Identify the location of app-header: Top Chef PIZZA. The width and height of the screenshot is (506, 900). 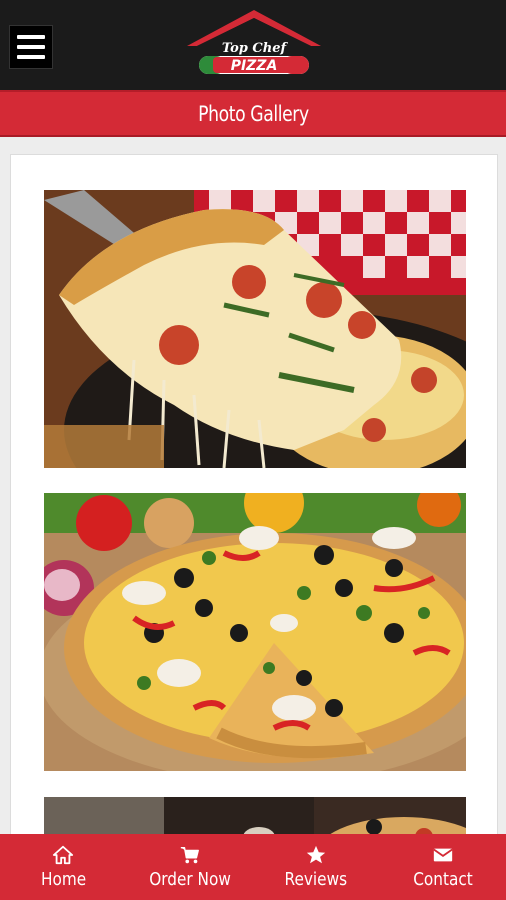
(253, 45).